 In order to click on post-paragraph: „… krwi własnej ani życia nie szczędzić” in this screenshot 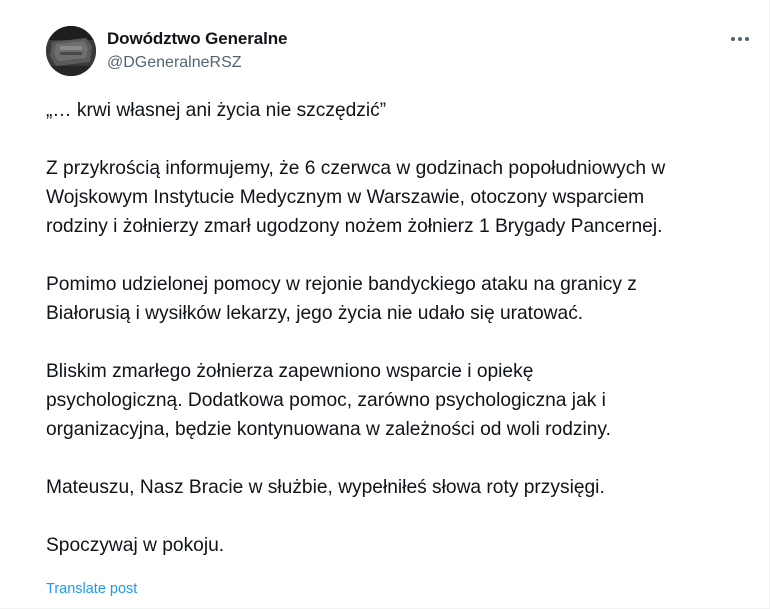, I will do `click(216, 110)`.